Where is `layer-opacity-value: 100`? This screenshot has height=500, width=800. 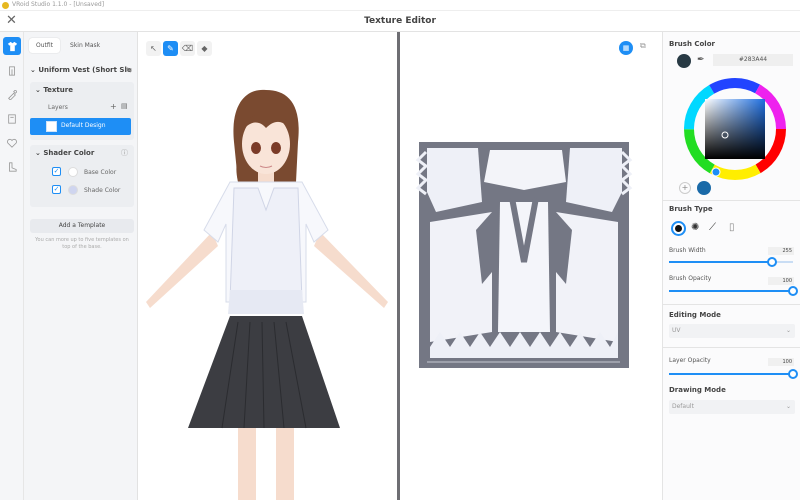 layer-opacity-value: 100 is located at coordinates (781, 362).